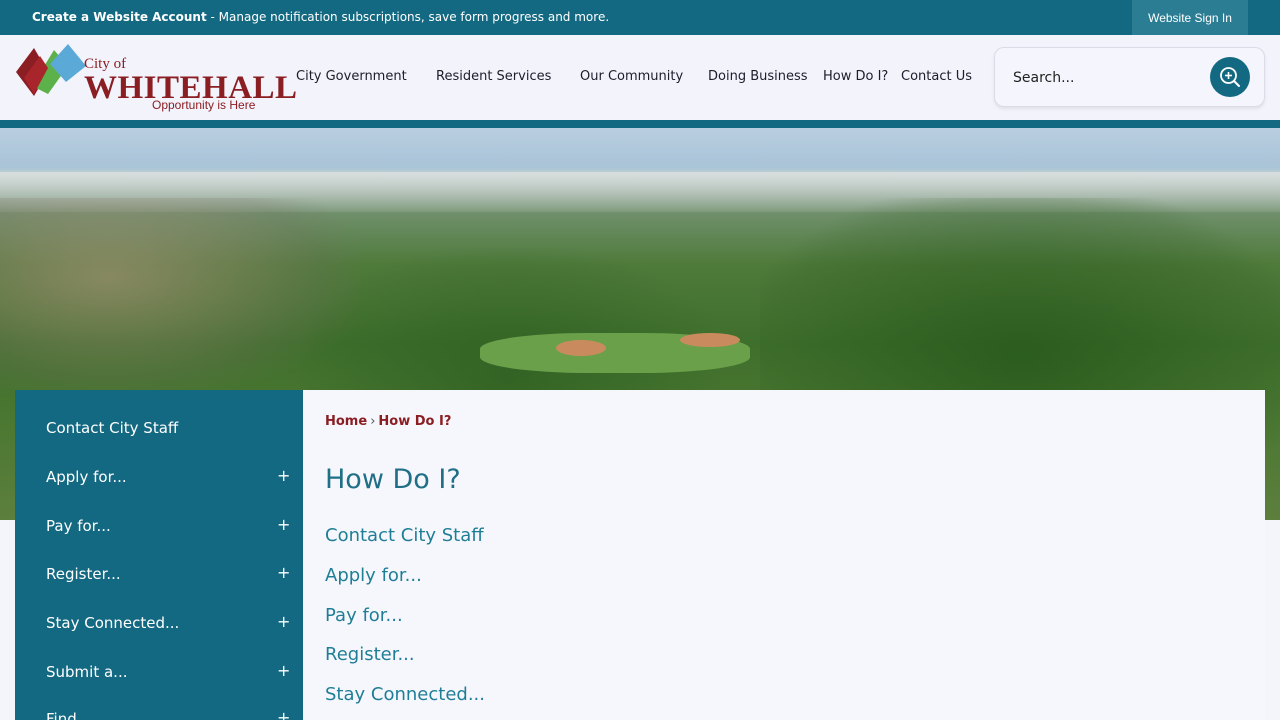  Describe the element at coordinates (414, 421) in the screenshot. I see `breadcrumb-current: How Do I?` at that location.